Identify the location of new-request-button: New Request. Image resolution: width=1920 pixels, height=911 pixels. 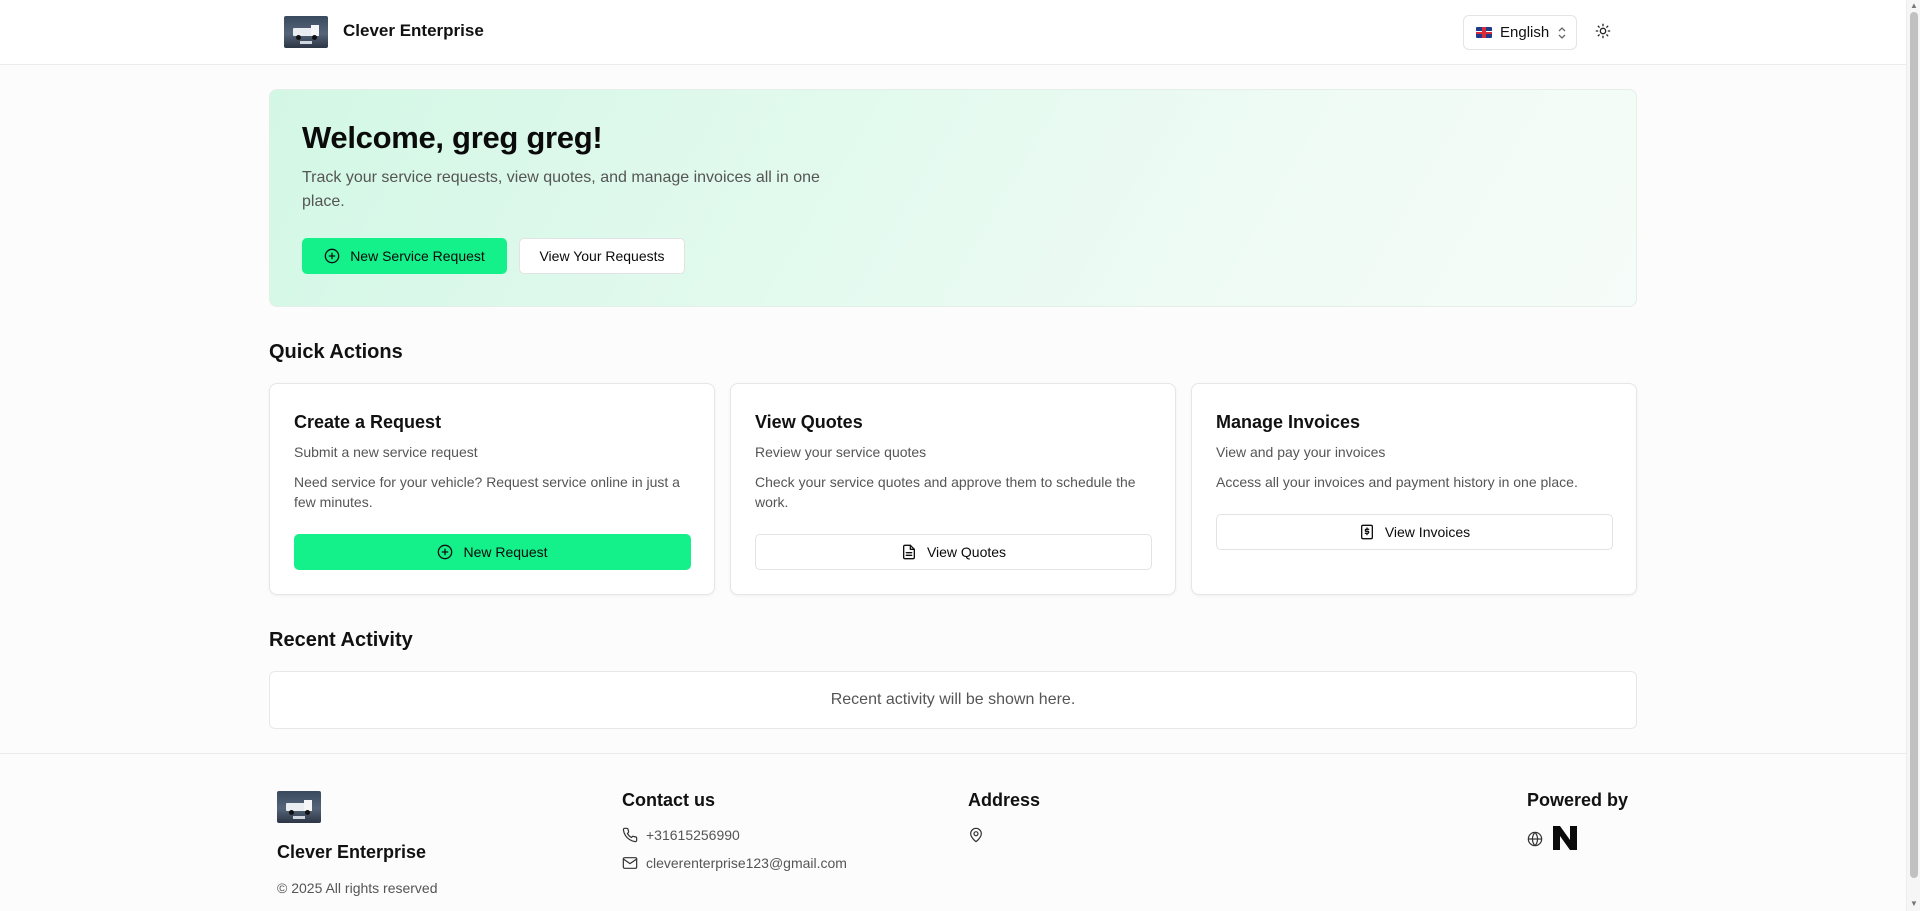
(492, 552).